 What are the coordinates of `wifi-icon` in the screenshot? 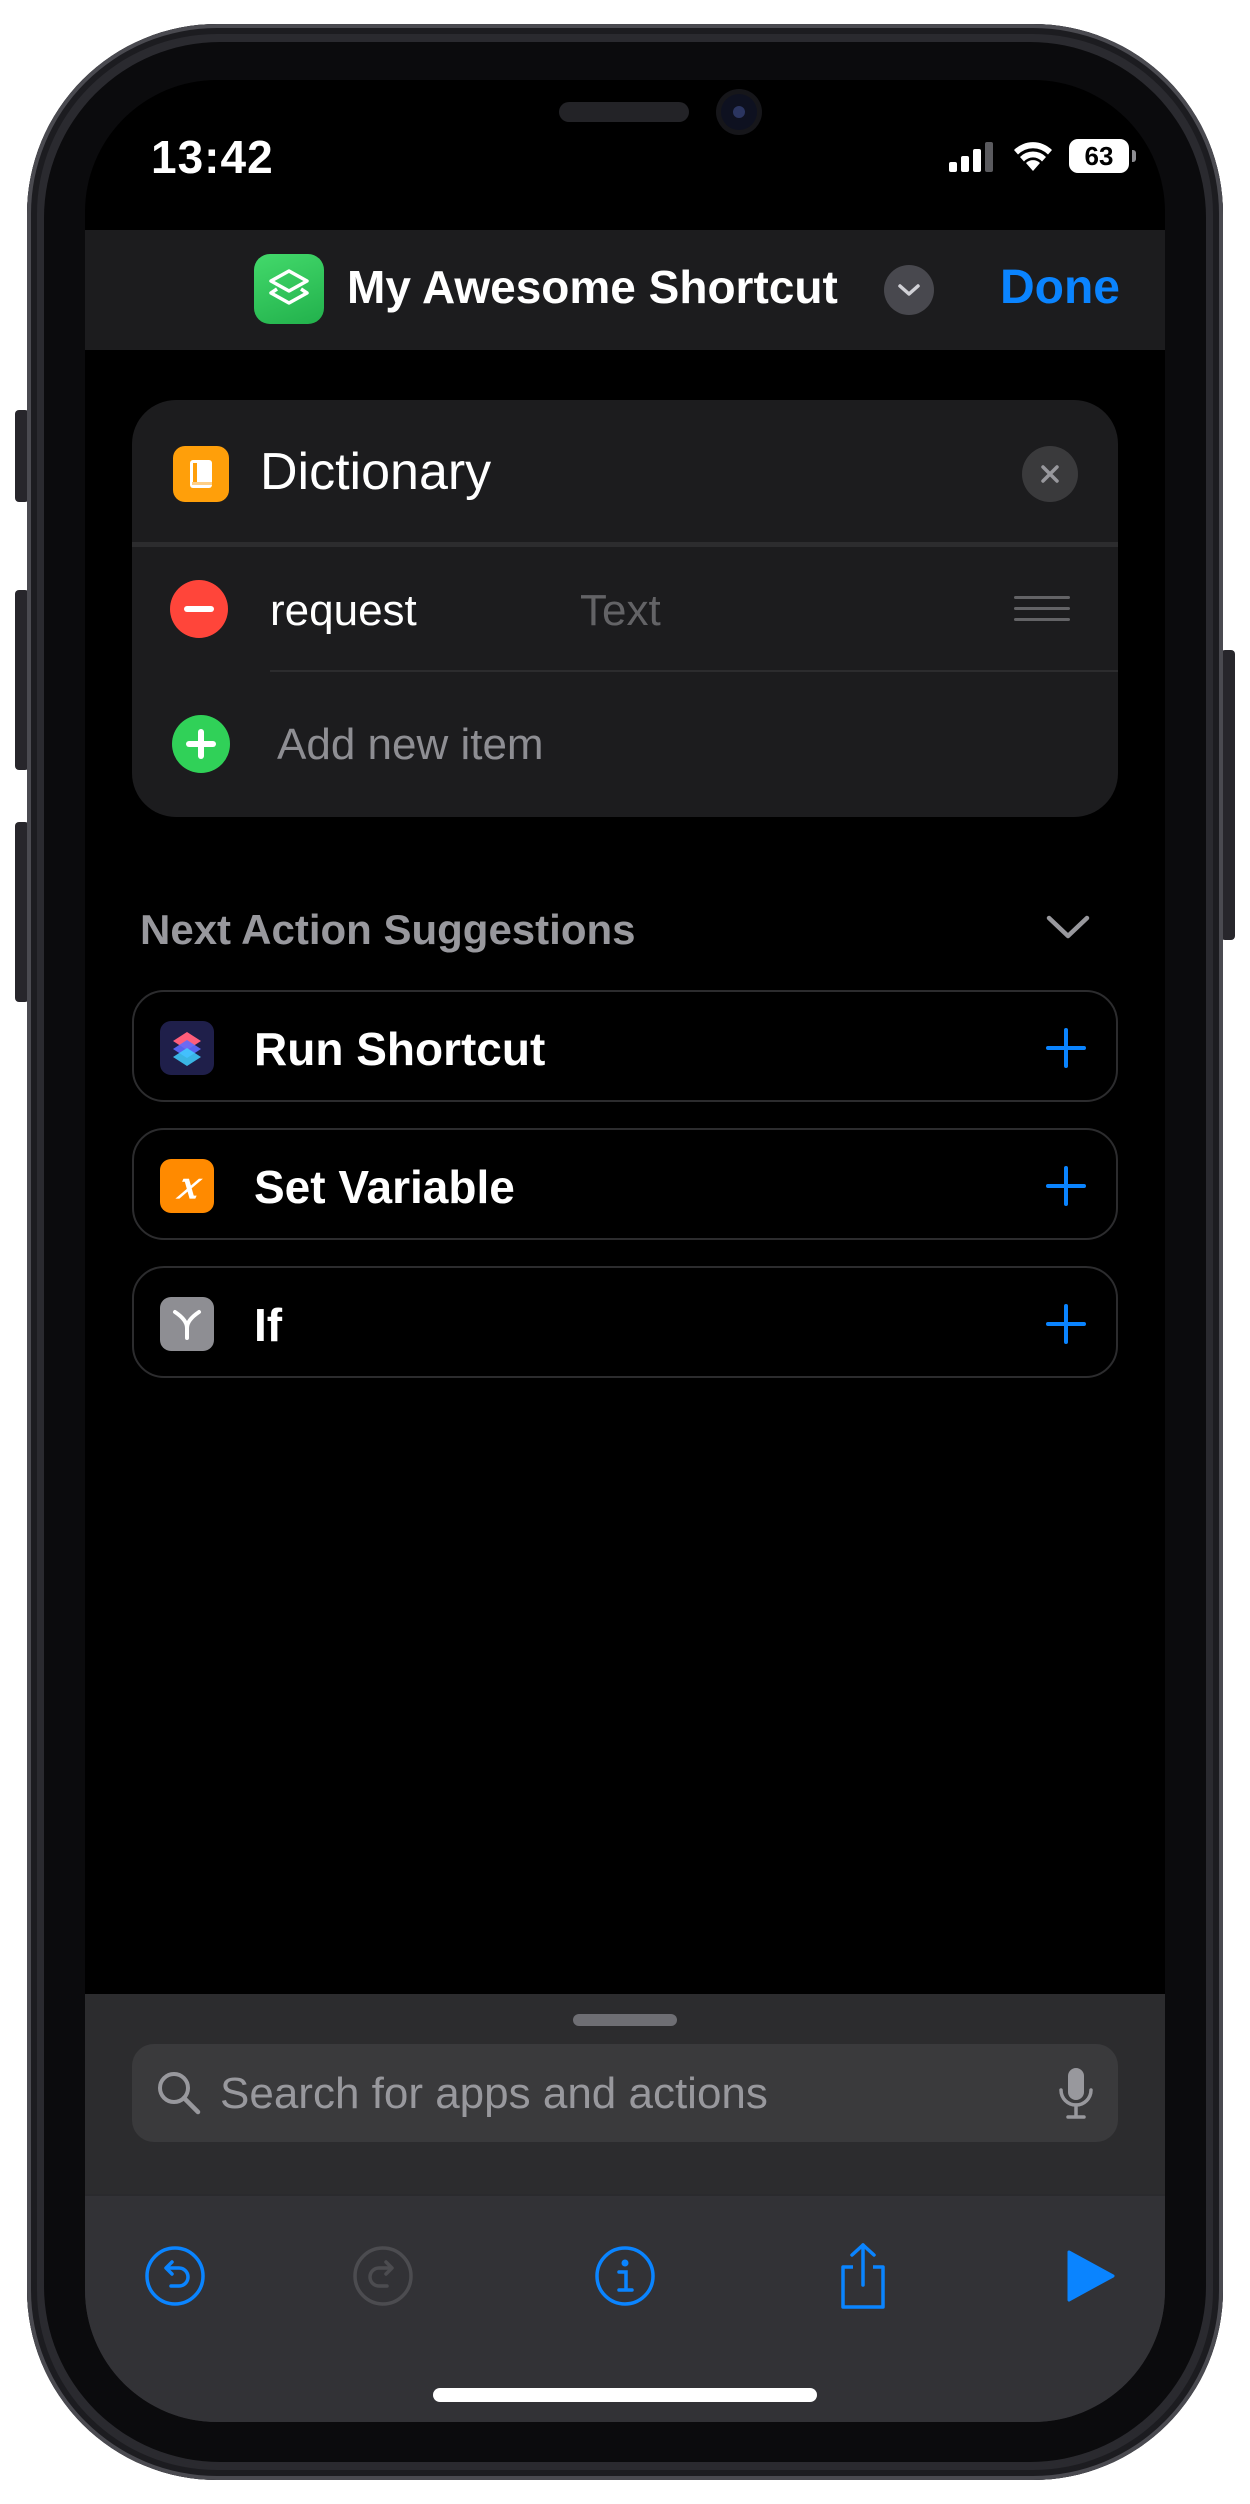 It's located at (1033, 156).